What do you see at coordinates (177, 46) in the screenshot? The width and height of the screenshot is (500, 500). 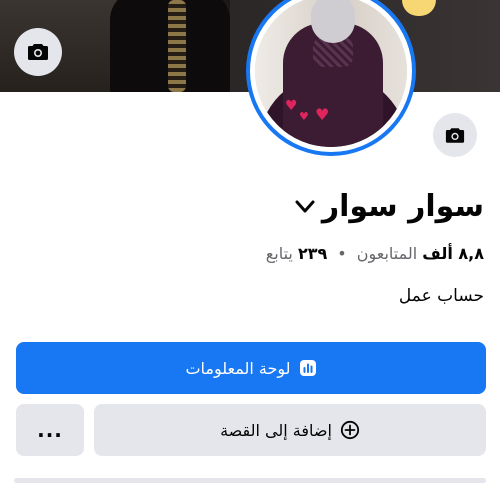 I see `cover-photo-embroidery` at bounding box center [177, 46].